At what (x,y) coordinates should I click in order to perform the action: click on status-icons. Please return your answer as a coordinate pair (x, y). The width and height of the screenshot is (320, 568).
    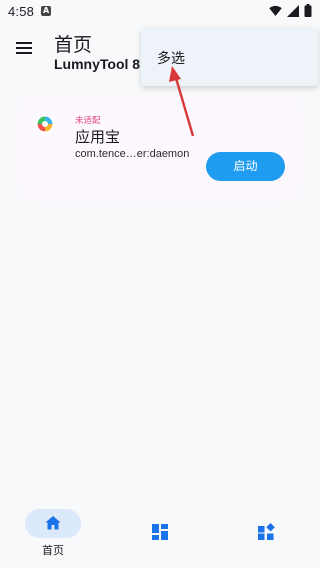
    Looking at the image, I should click on (290, 10).